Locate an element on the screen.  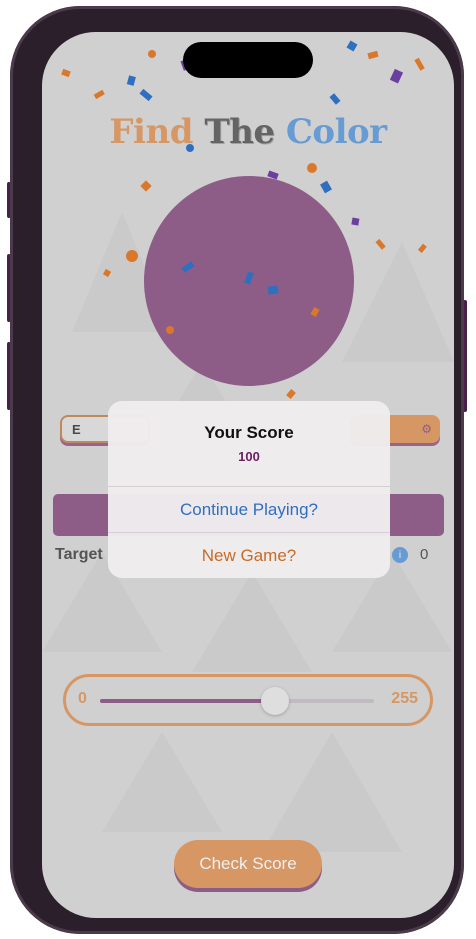
alert-score: 100 is located at coordinates (249, 456).